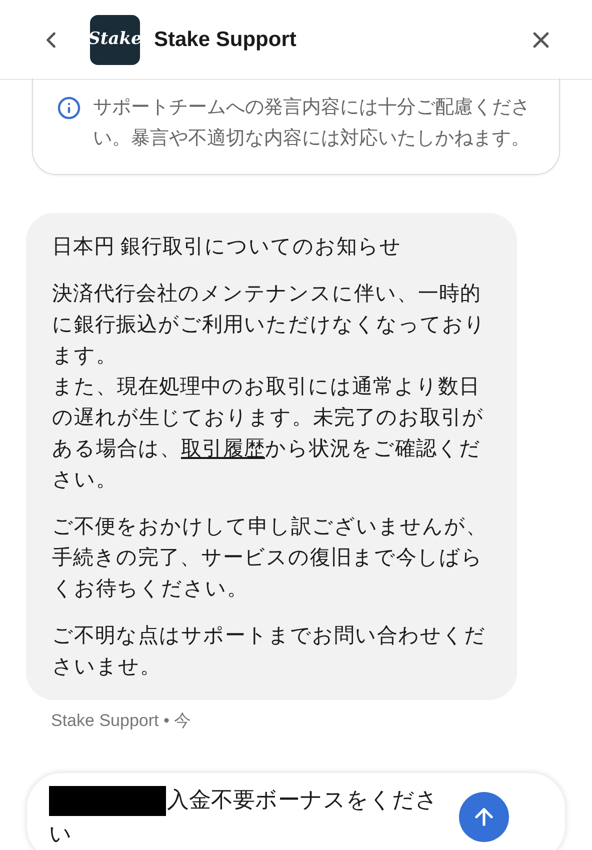  Describe the element at coordinates (269, 651) in the screenshot. I see `message-text: ご不明な点はサポートまでお問い合わせくださいませ。` at that location.